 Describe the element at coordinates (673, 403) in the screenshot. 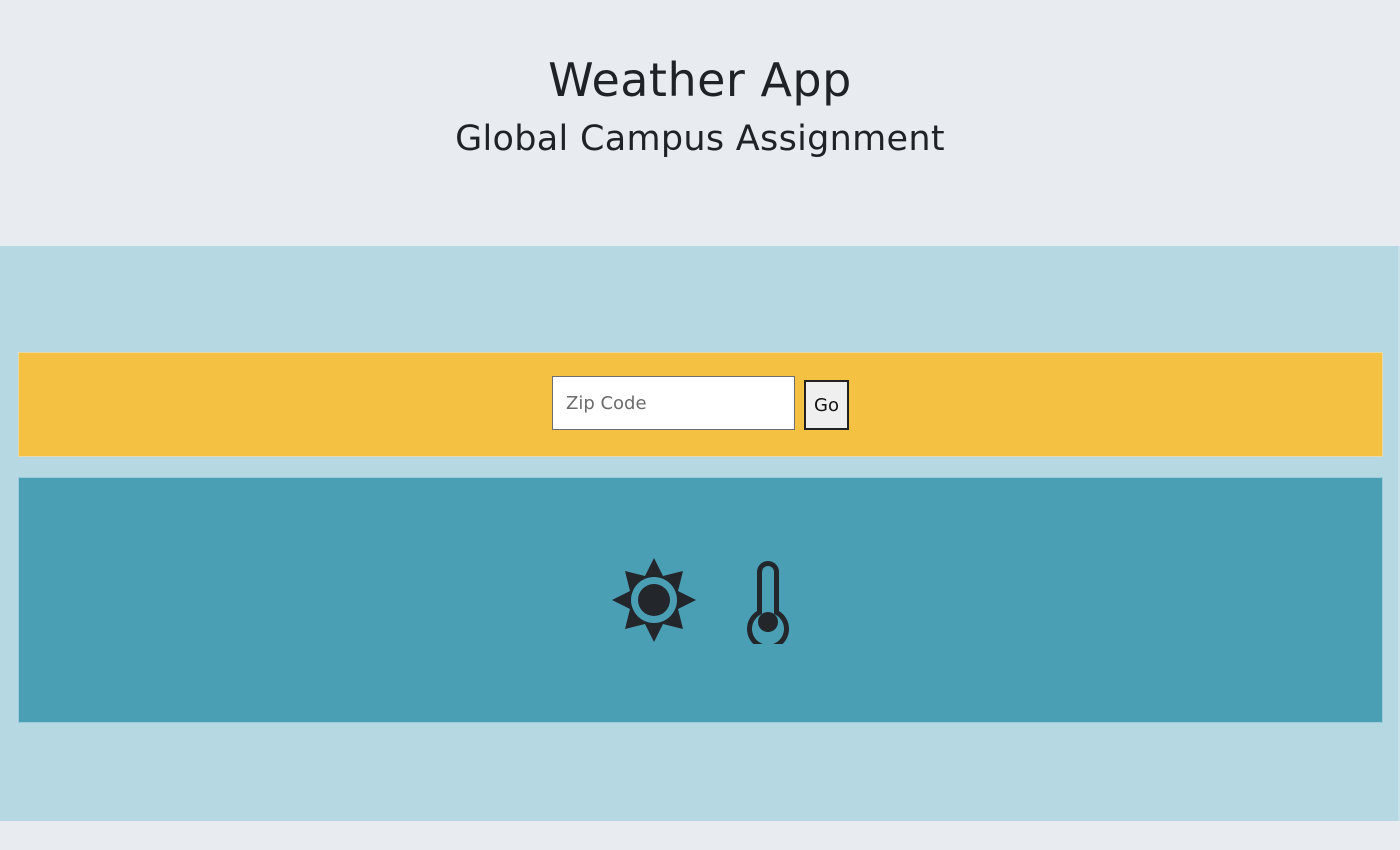

I see `zip-code-input` at that location.